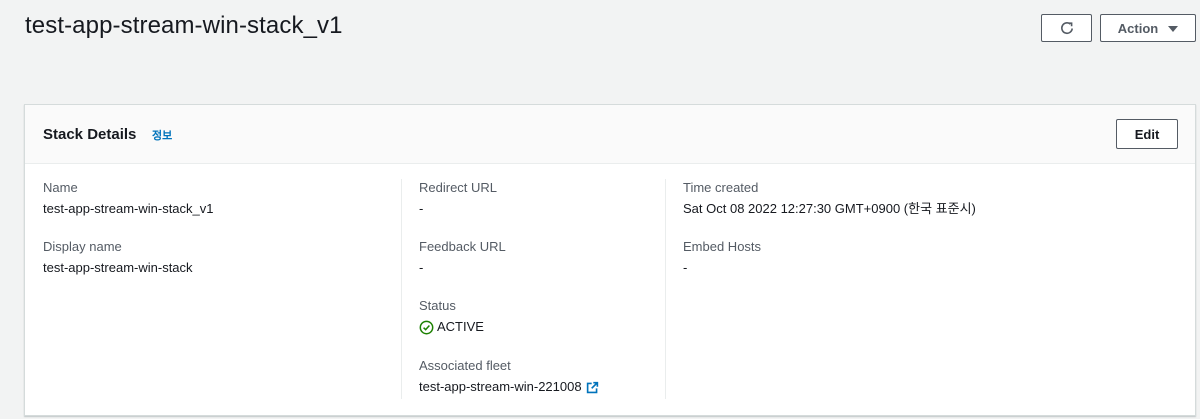  I want to click on redirect-url-field: Redirect URL -, so click(458, 198).